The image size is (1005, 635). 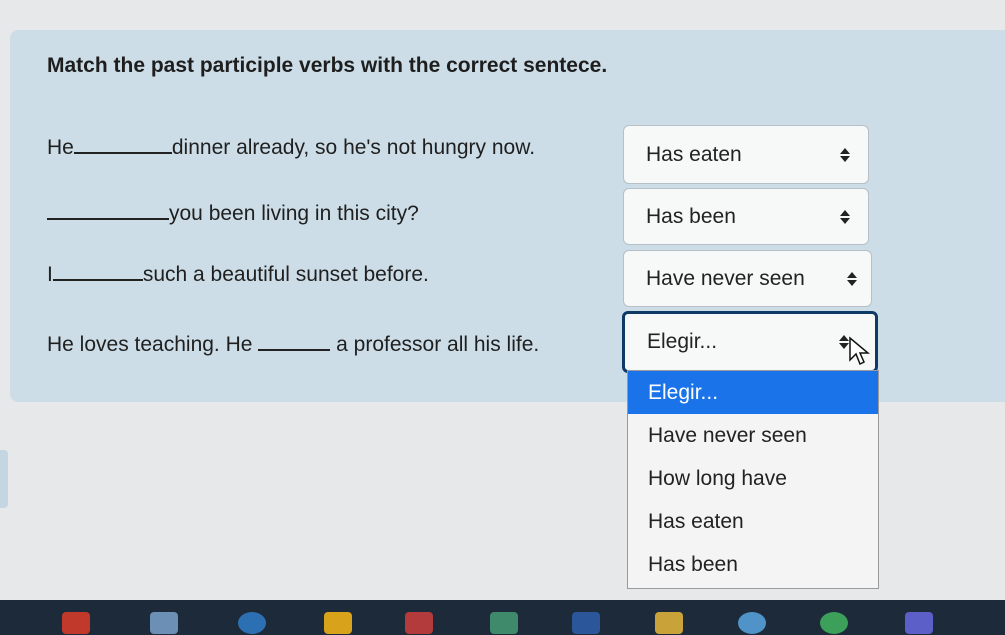 What do you see at coordinates (504, 623) in the screenshot?
I see `app6-icon` at bounding box center [504, 623].